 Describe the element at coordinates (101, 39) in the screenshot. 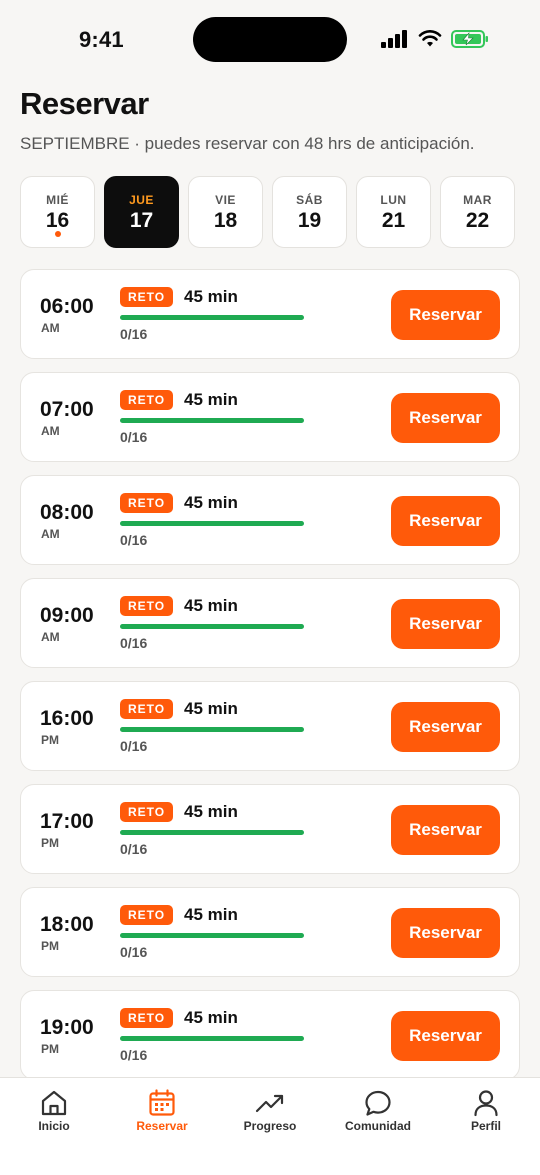

I see `status-time: 9:41` at that location.